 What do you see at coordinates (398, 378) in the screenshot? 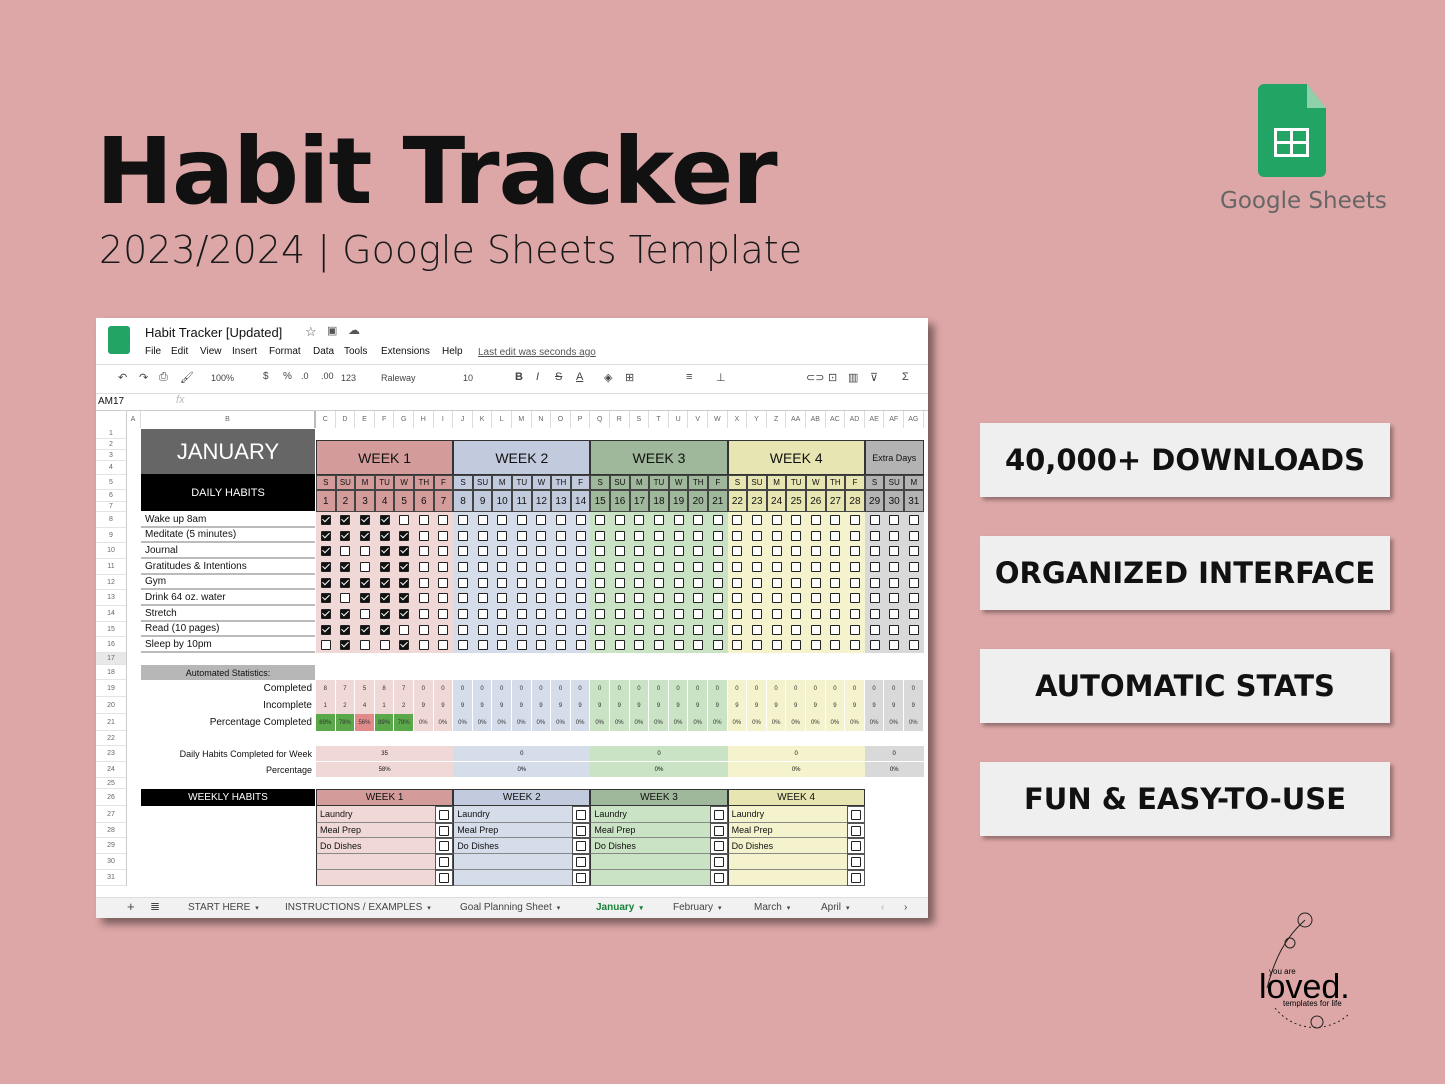
I see `font-select: Raleway` at bounding box center [398, 378].